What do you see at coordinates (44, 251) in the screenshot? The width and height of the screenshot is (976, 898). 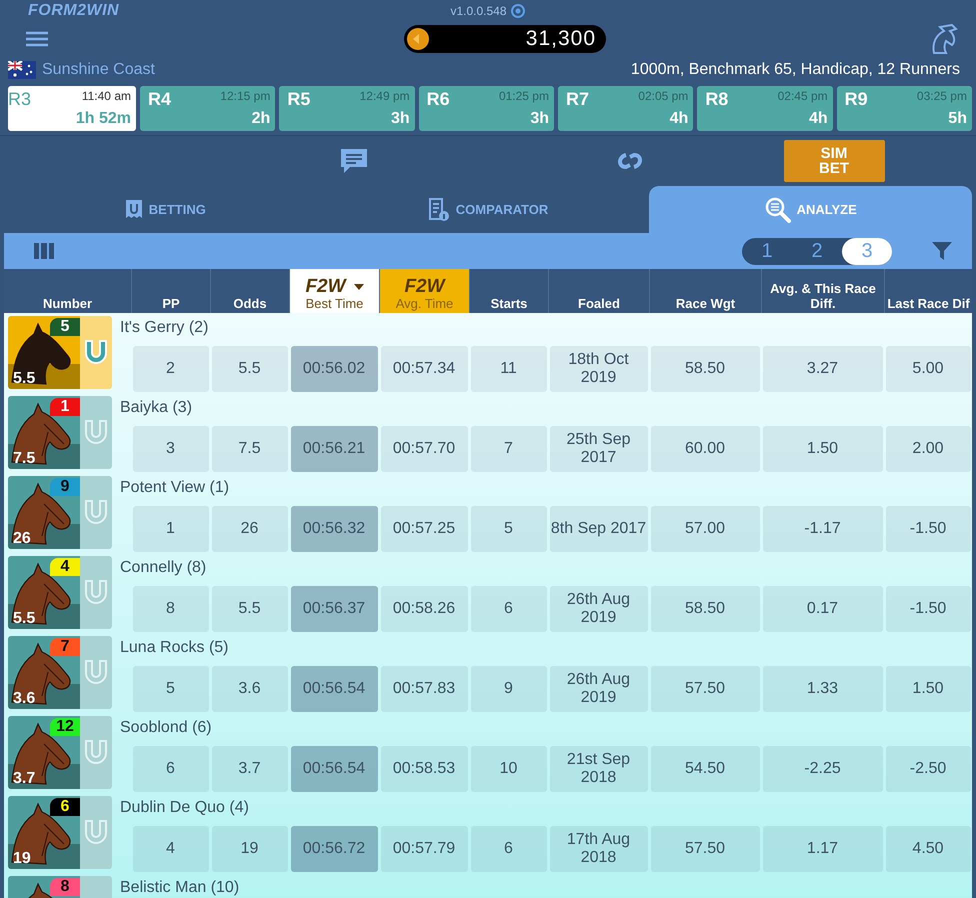 I see `columns-icon` at bounding box center [44, 251].